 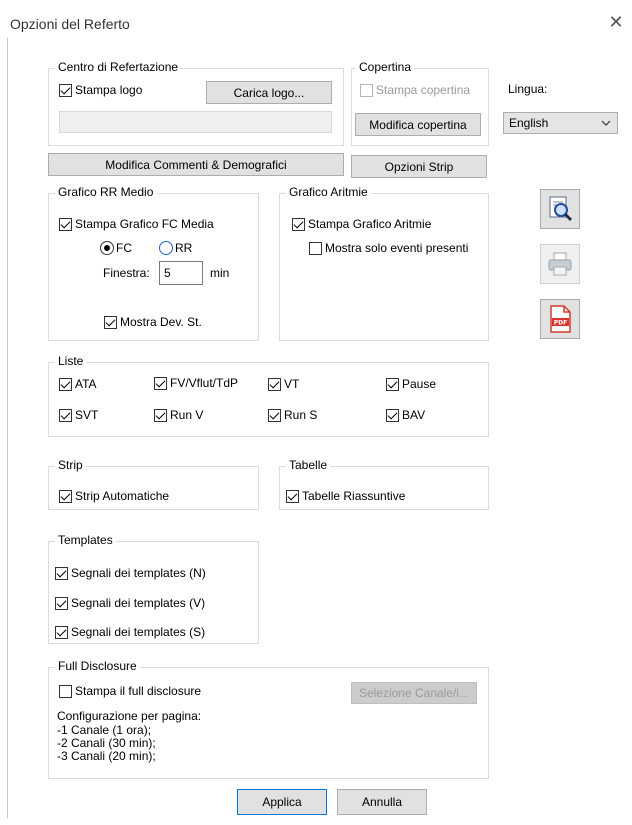 What do you see at coordinates (616, 22) in the screenshot?
I see `close-icon: ✕` at bounding box center [616, 22].